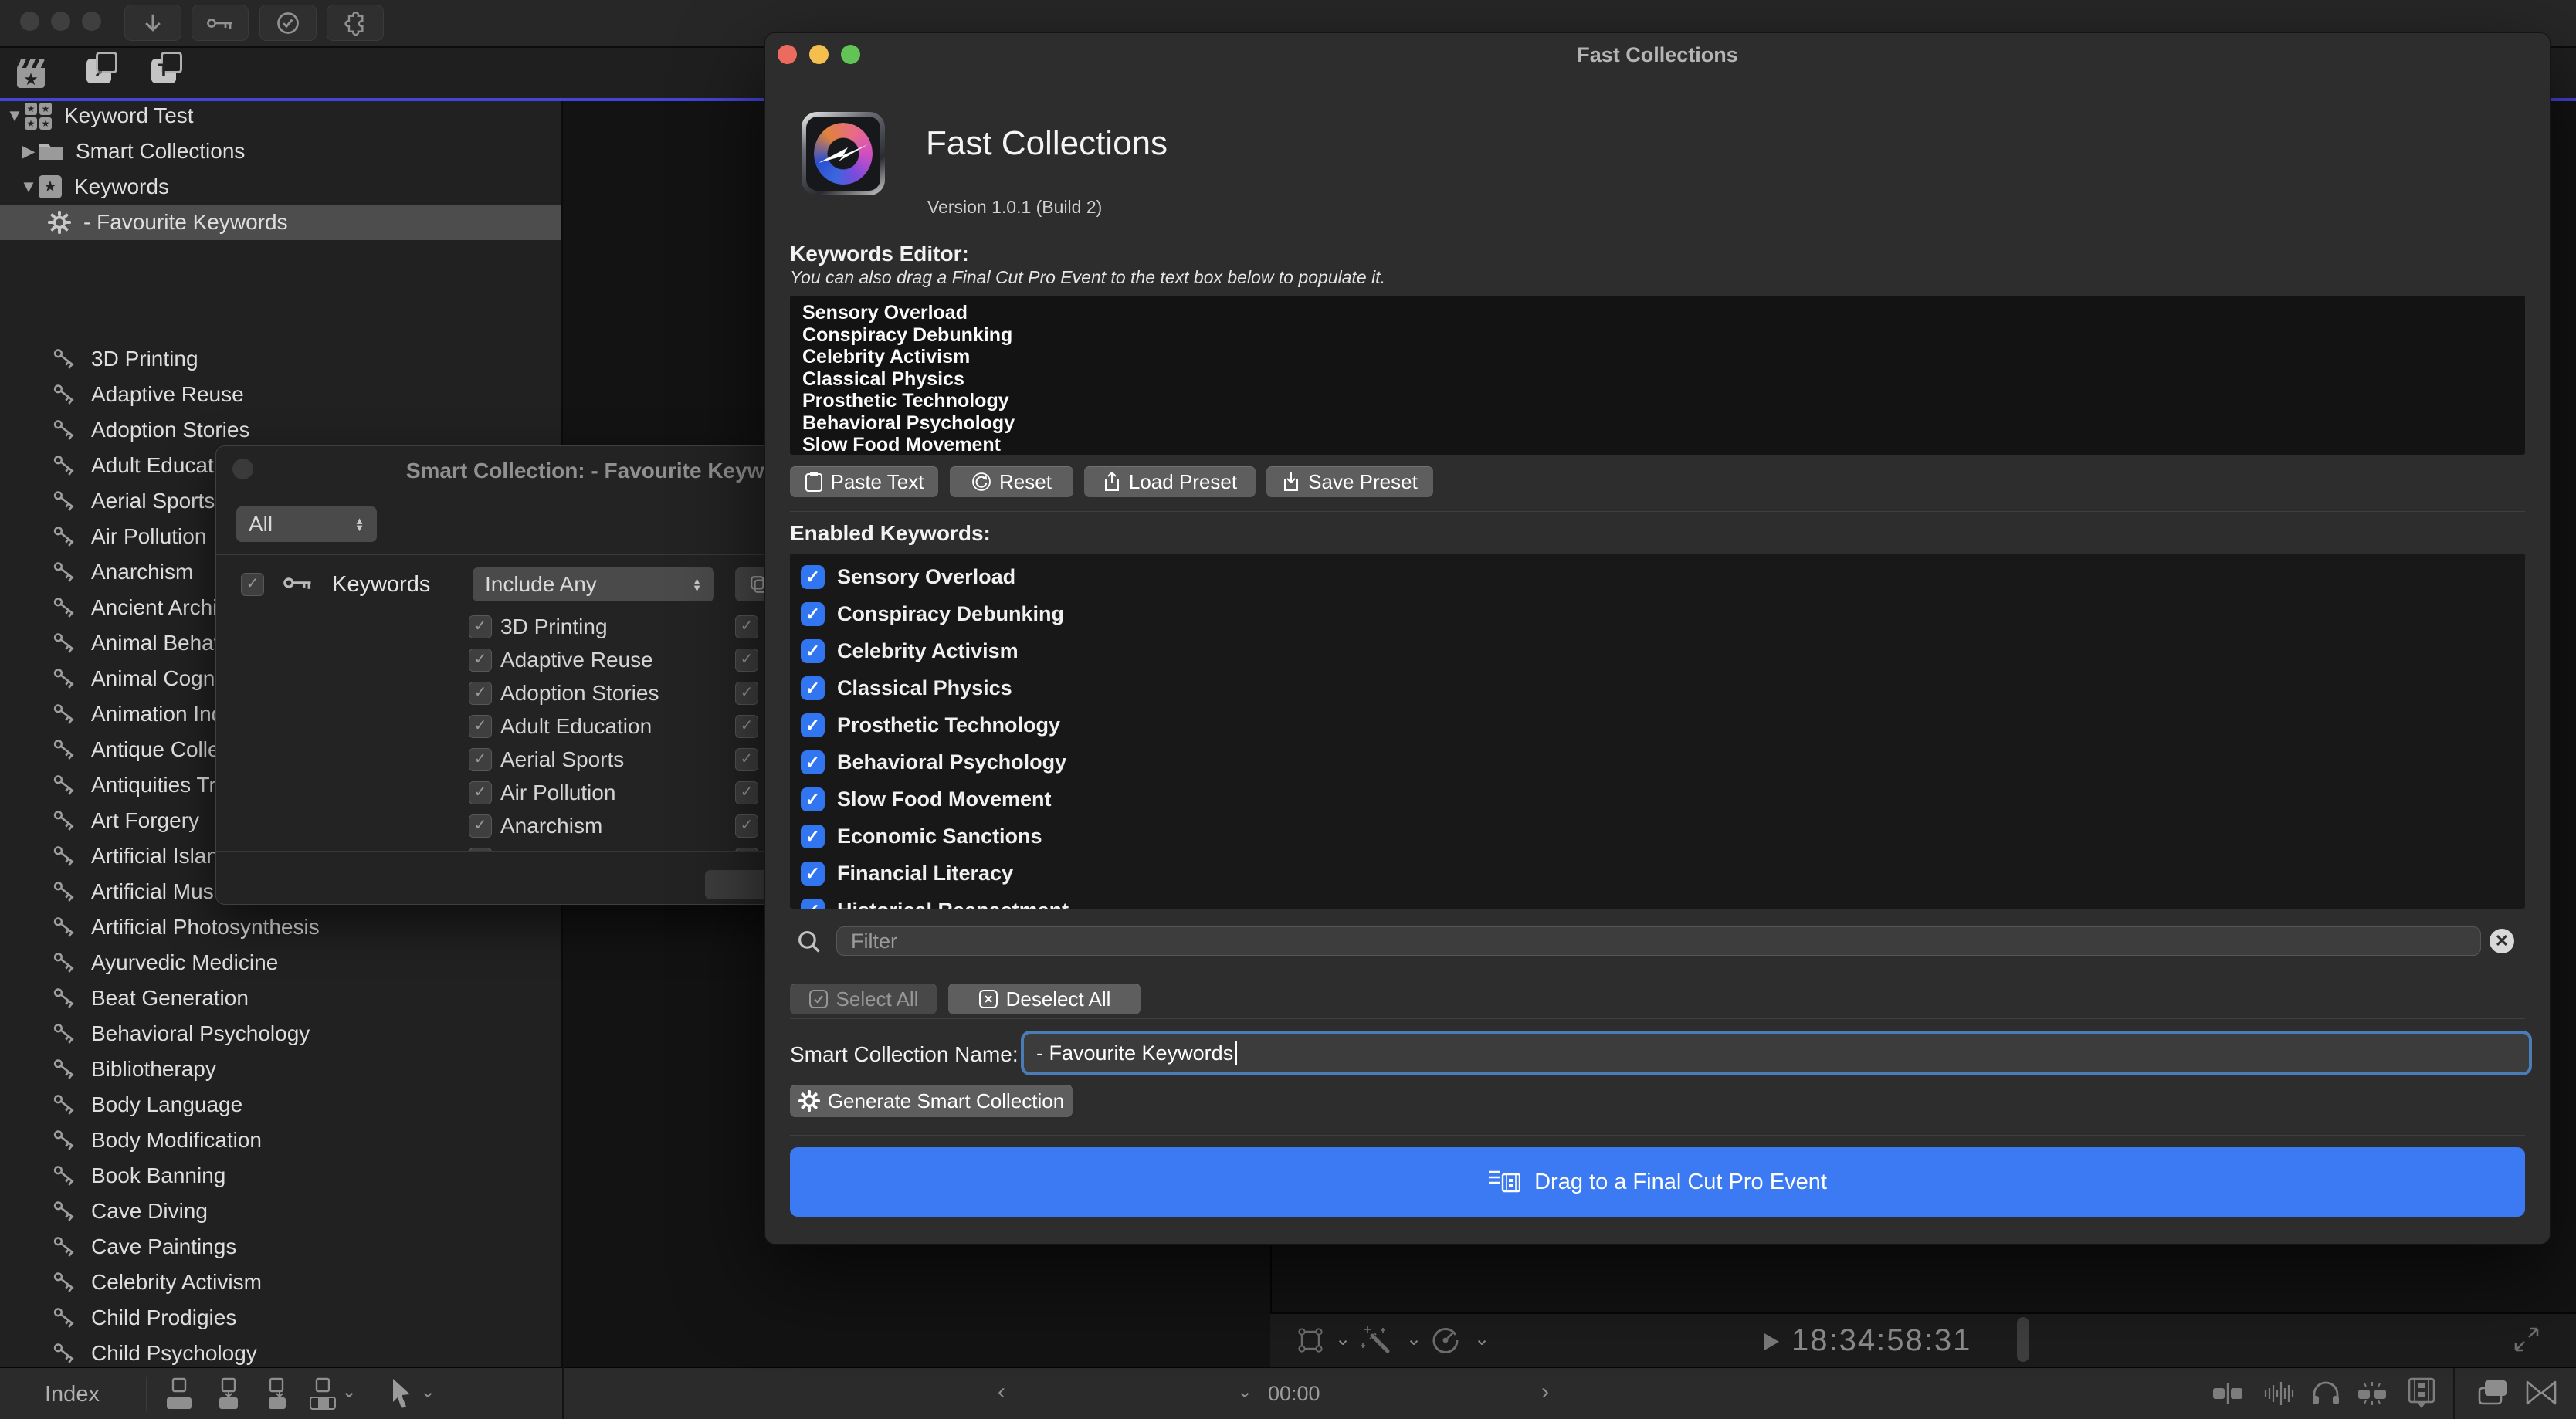 This screenshot has height=1419, width=2576. Describe the element at coordinates (280, 1105) in the screenshot. I see `sidebar-keyword-item: Body Language` at that location.